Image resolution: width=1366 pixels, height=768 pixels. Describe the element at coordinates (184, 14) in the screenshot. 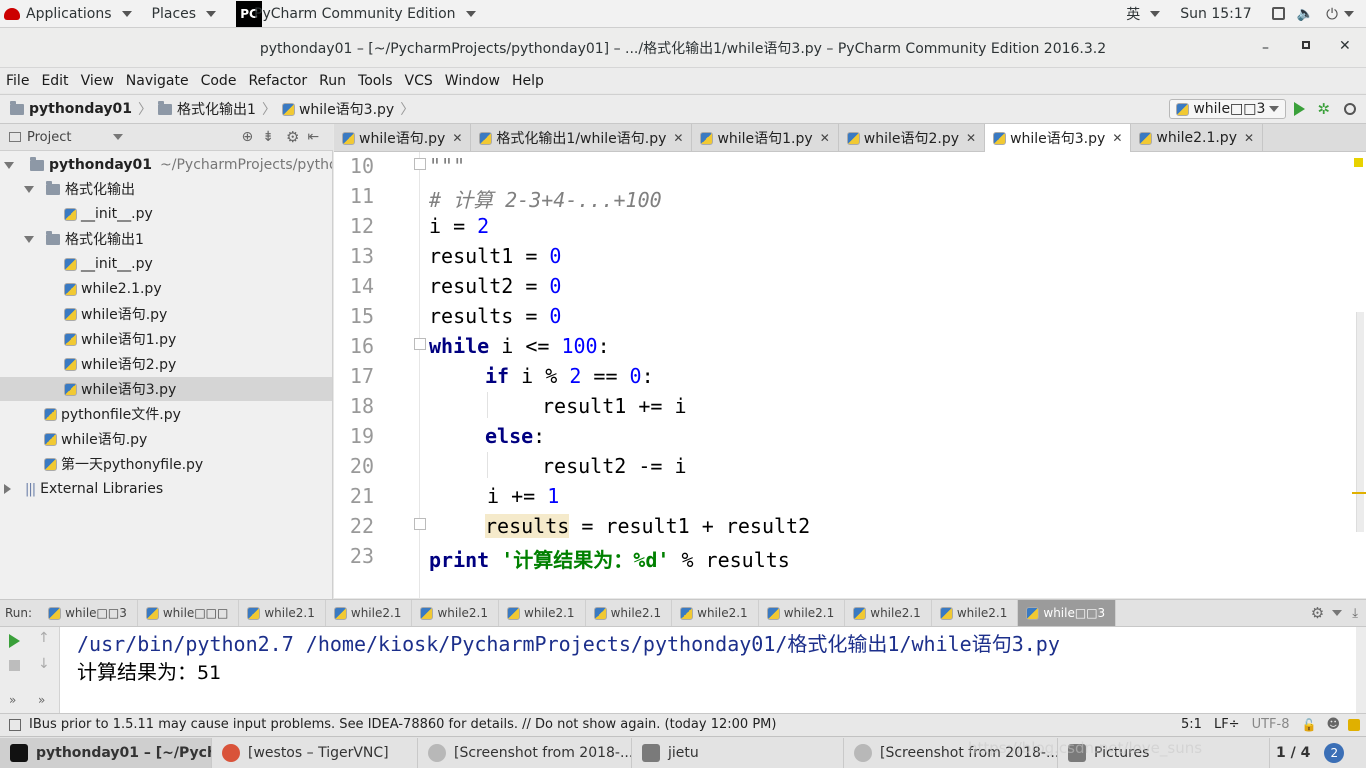

I see `places-menu: Places` at that location.